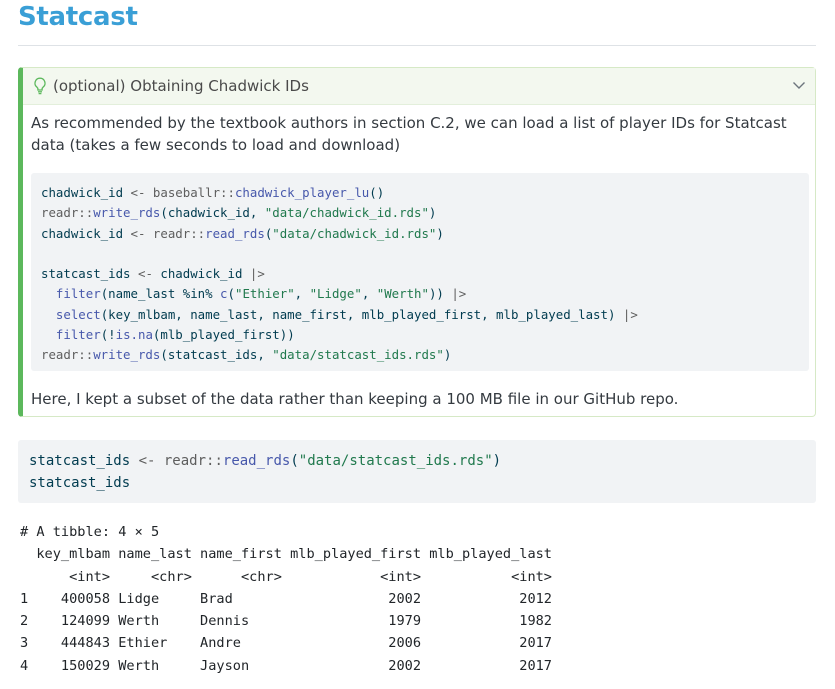 The image size is (835, 689). Describe the element at coordinates (90, 532) in the screenshot. I see `tibble-header: # A tibble: 4 × 5` at that location.